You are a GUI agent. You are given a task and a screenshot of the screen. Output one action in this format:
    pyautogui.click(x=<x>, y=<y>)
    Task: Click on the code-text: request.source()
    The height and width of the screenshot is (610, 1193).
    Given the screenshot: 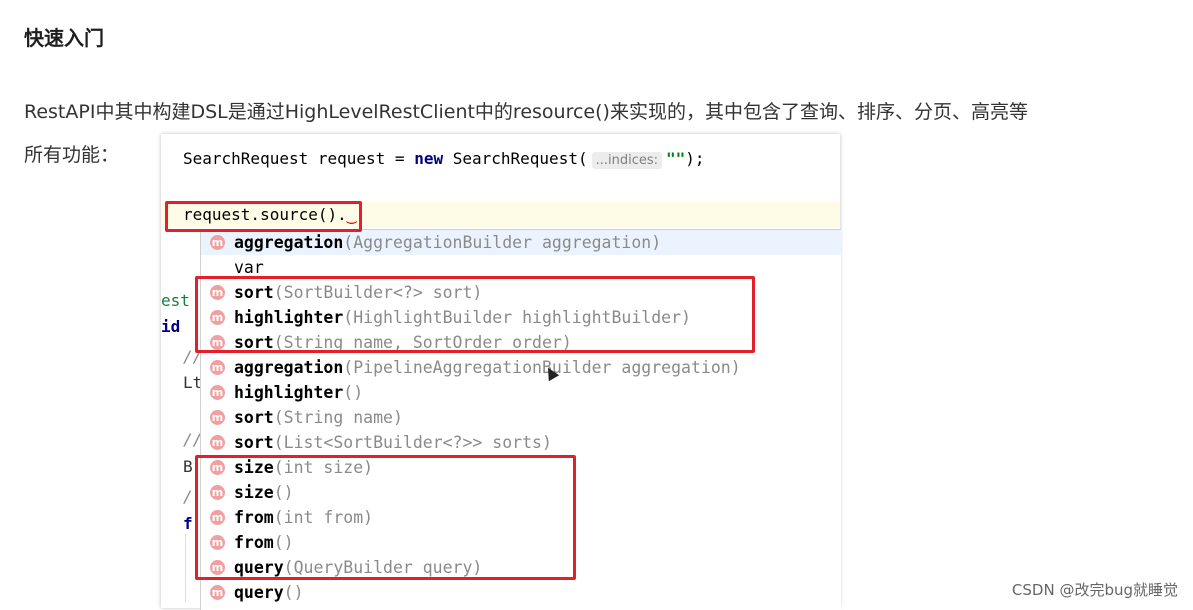 What is the action you would take?
    pyautogui.click(x=260, y=214)
    